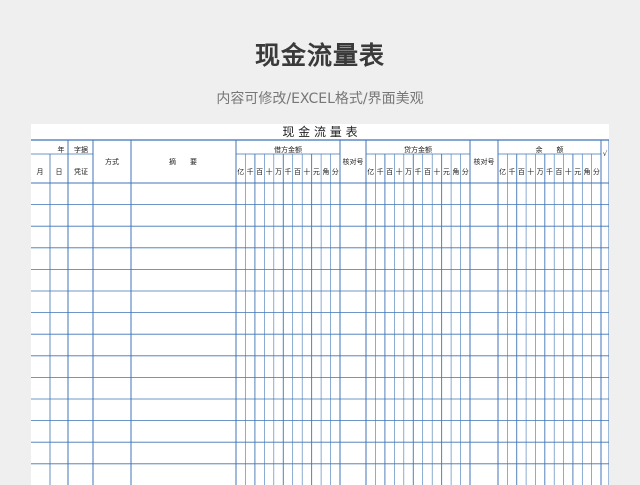 This screenshot has height=485, width=640. I want to click on header-summary: 摘 要, so click(183, 161).